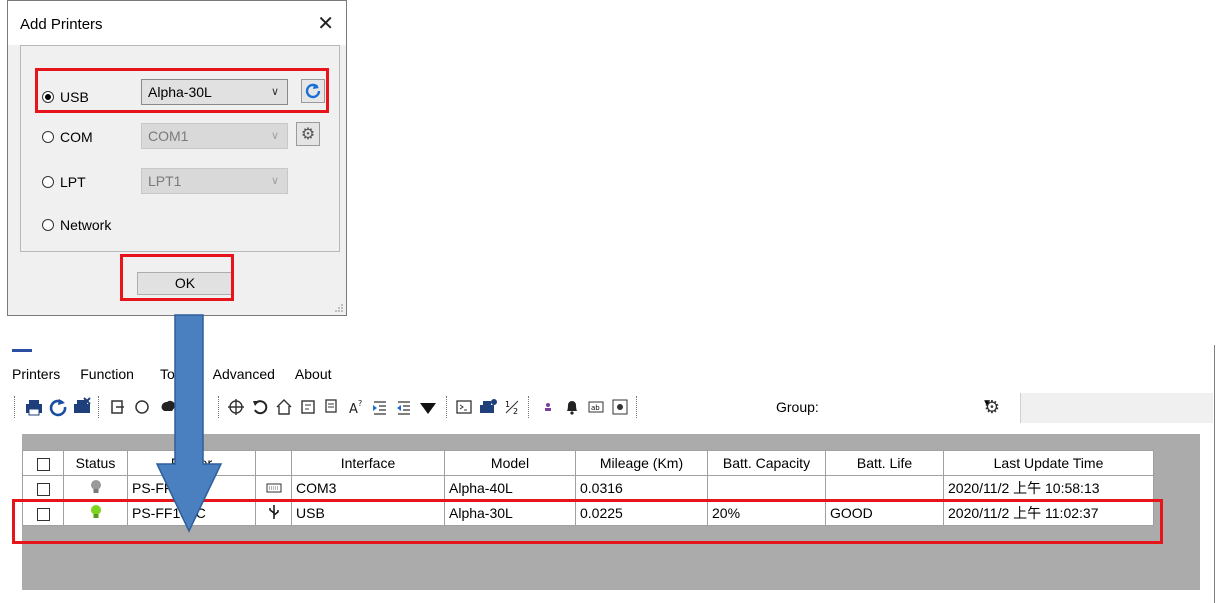 This screenshot has height=603, width=1221. What do you see at coordinates (909, 407) in the screenshot?
I see `group-select: ▼` at bounding box center [909, 407].